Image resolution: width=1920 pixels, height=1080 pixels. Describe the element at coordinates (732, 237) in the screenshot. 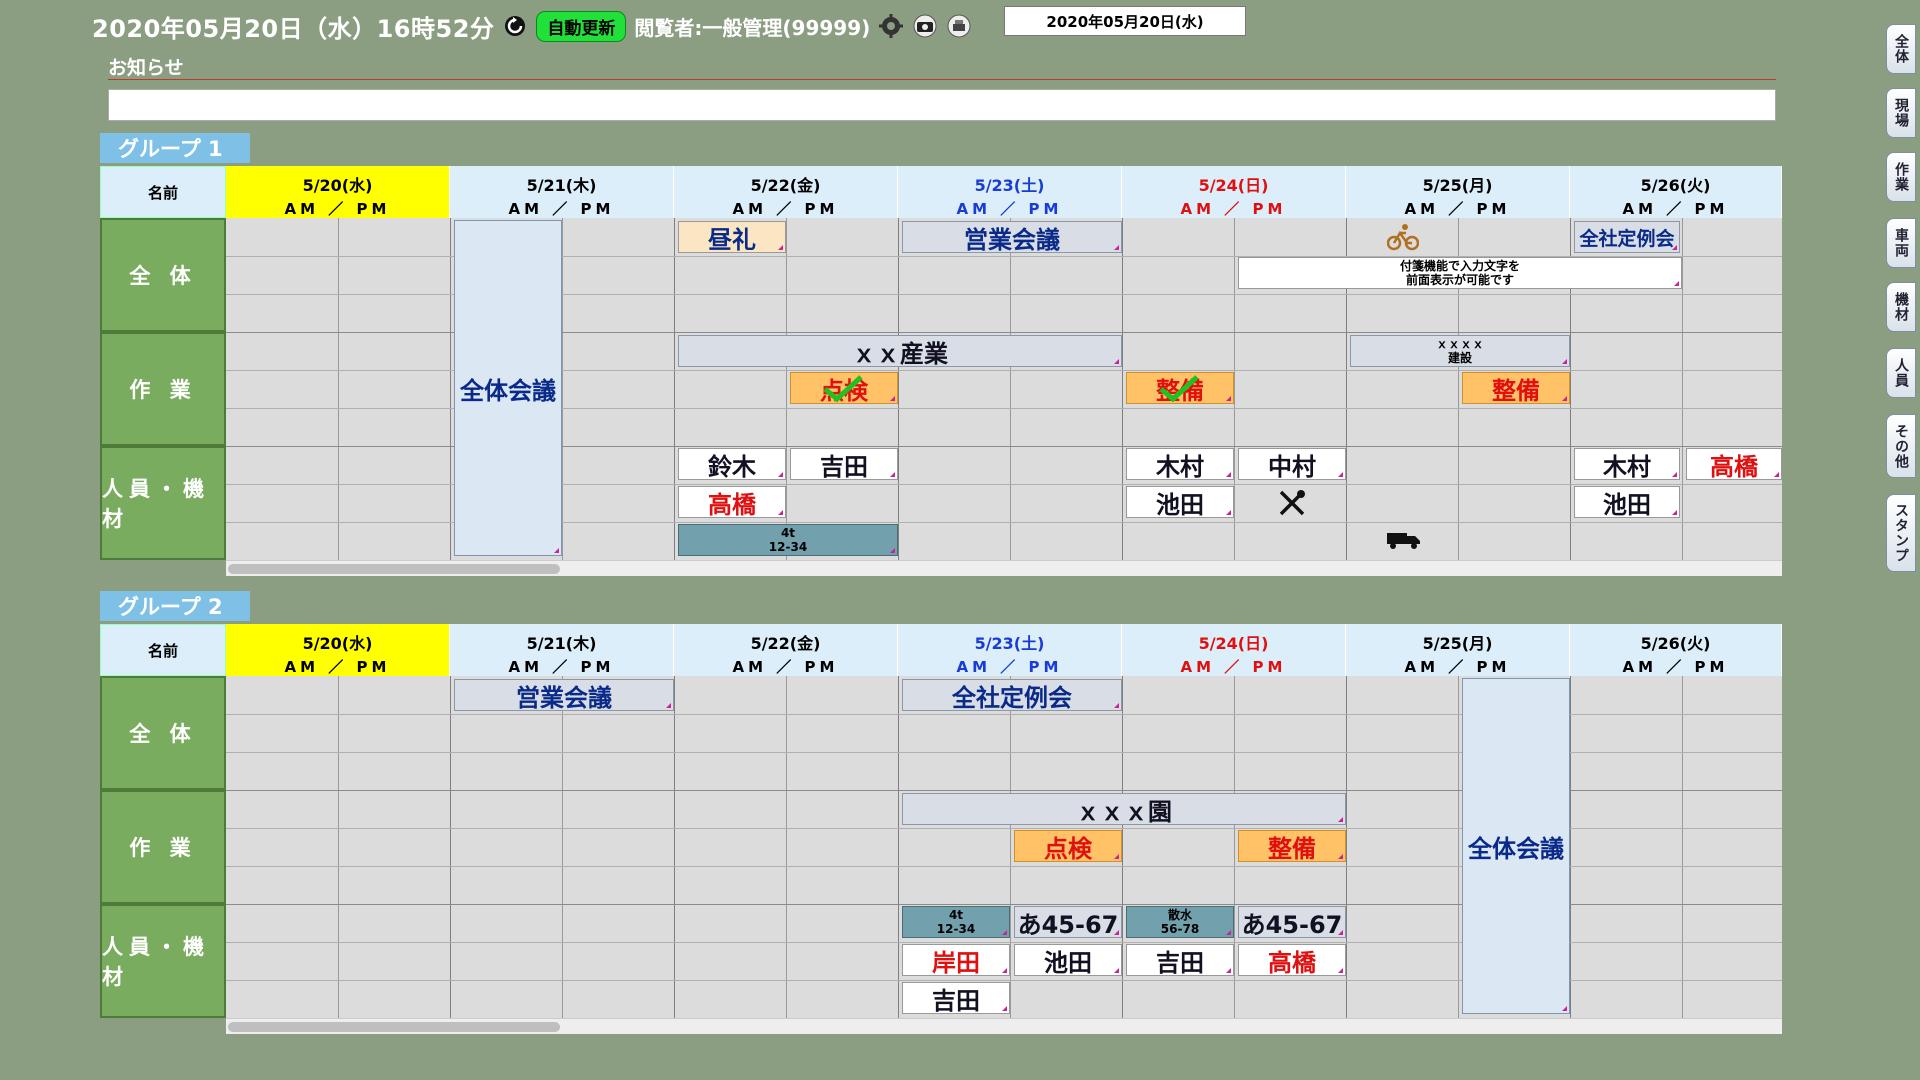

I see `event-chourei: 昼礼` at that location.